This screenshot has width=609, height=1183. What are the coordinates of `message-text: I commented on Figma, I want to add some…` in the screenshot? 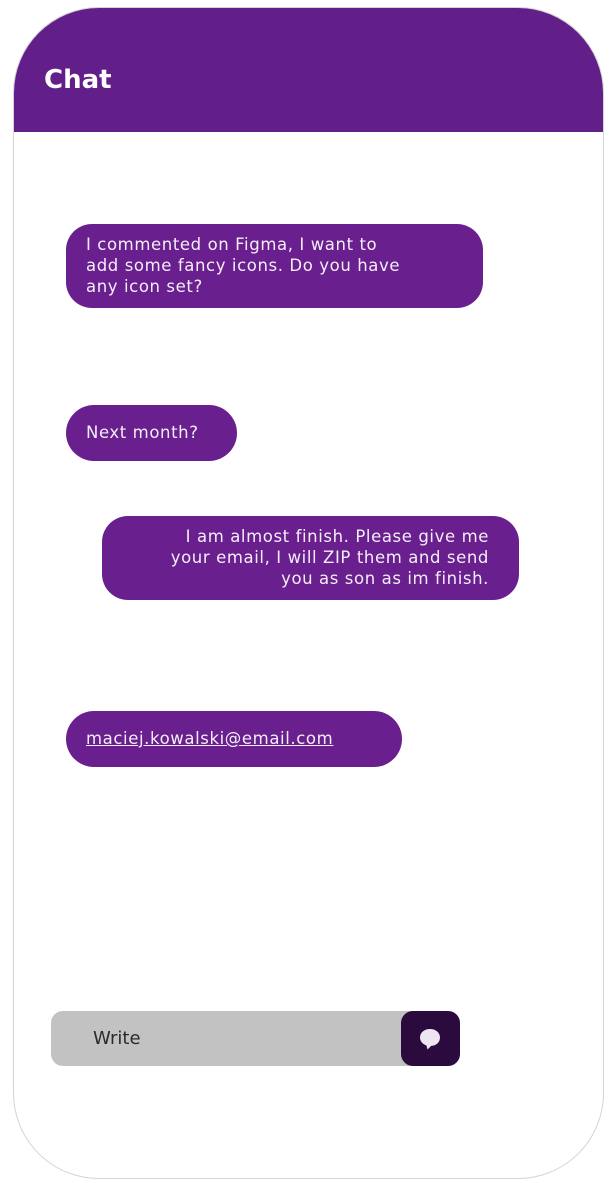 It's located at (243, 265).